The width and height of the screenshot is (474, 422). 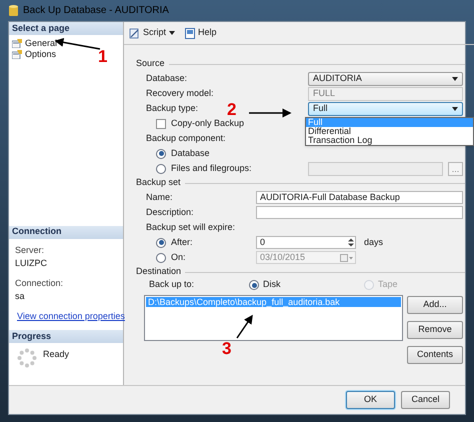 What do you see at coordinates (385, 79) in the screenshot?
I see `database-dropdown: AUDITORIA` at bounding box center [385, 79].